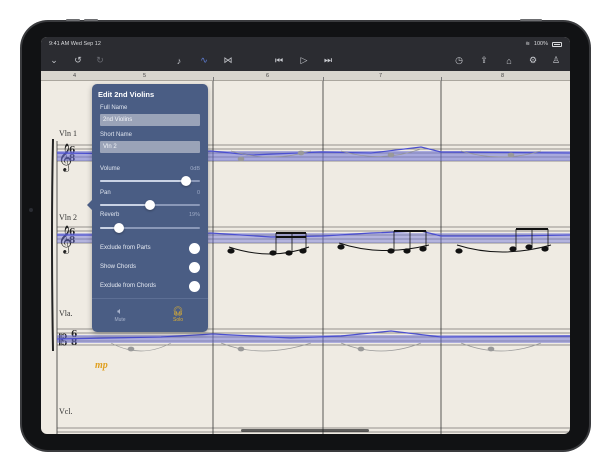 The height and width of the screenshot is (461, 611). I want to click on instrument-label: Vla., so click(66, 313).